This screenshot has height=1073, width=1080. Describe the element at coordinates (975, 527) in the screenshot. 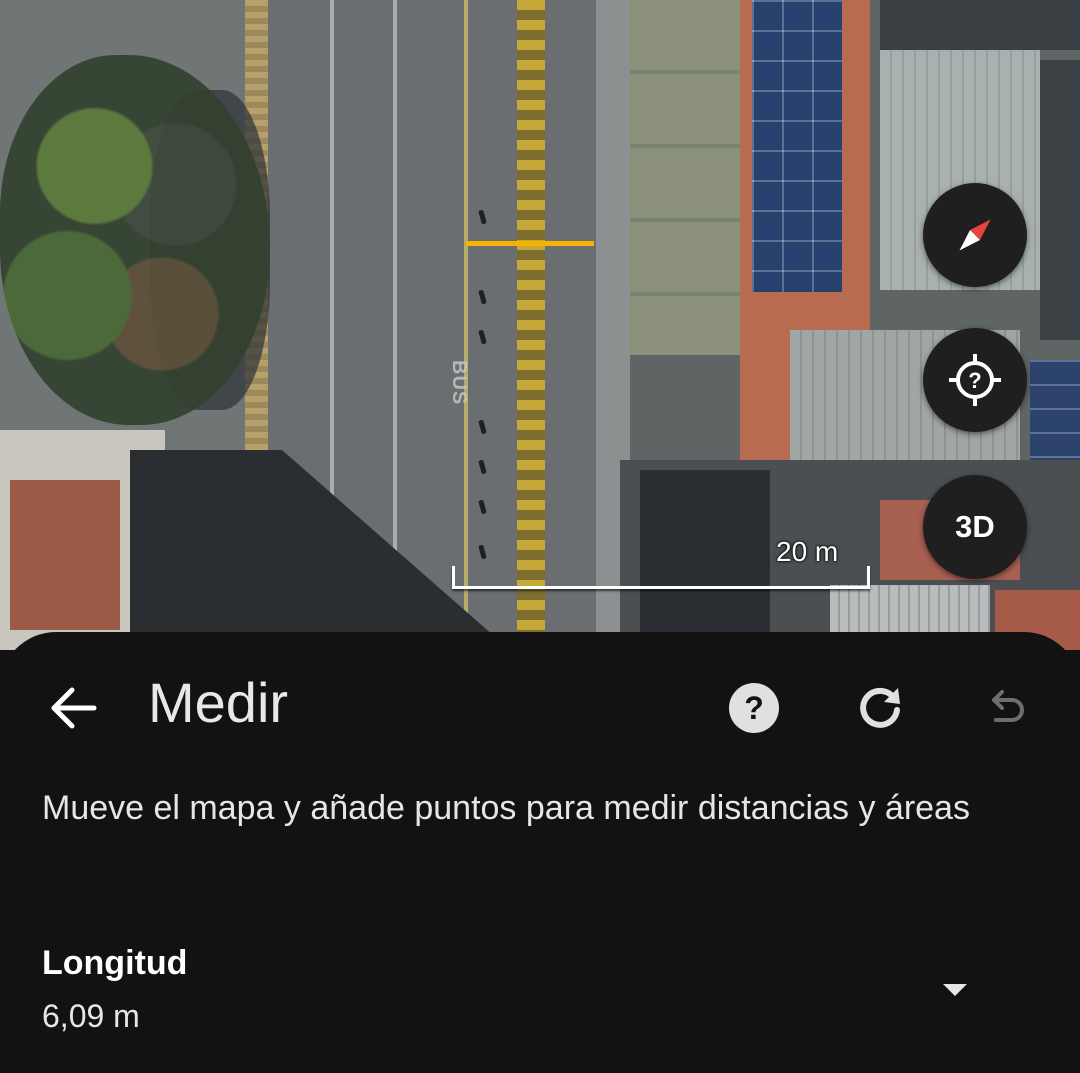

I see `3d-toggle-button: 3D` at that location.